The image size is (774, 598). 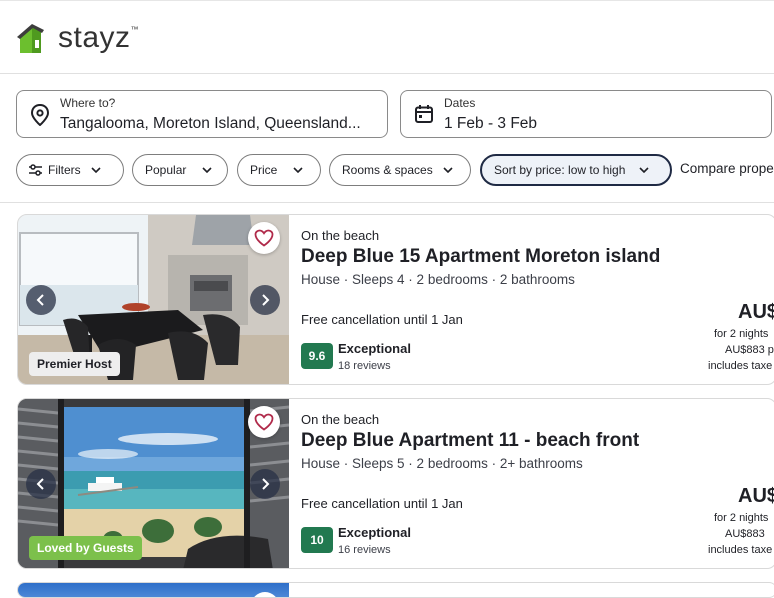 What do you see at coordinates (749, 350) in the screenshot?
I see `price-per-night: AU$883 p` at bounding box center [749, 350].